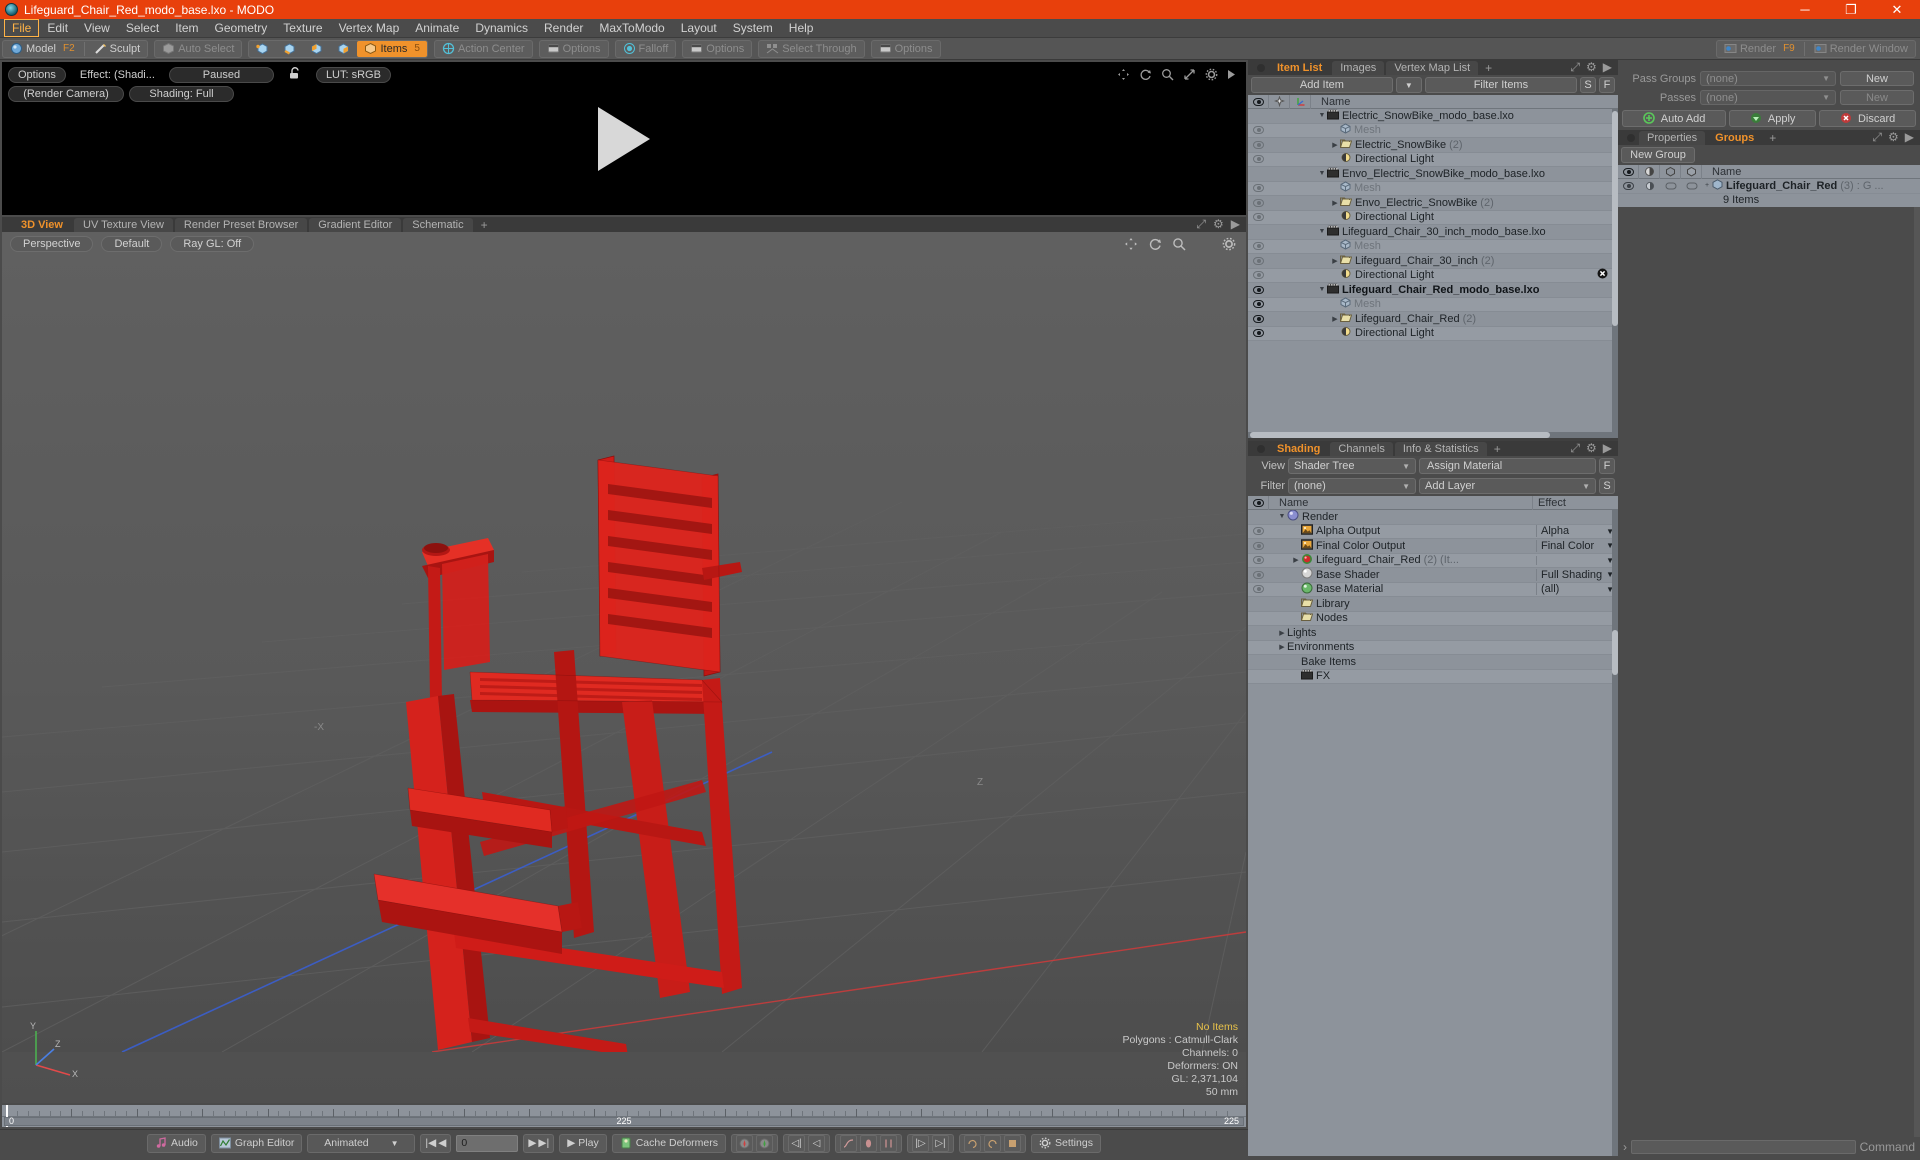  Describe the element at coordinates (1432, 68) in the screenshot. I see `item-list-tab-vertex-map-list: Vertex Map List` at that location.